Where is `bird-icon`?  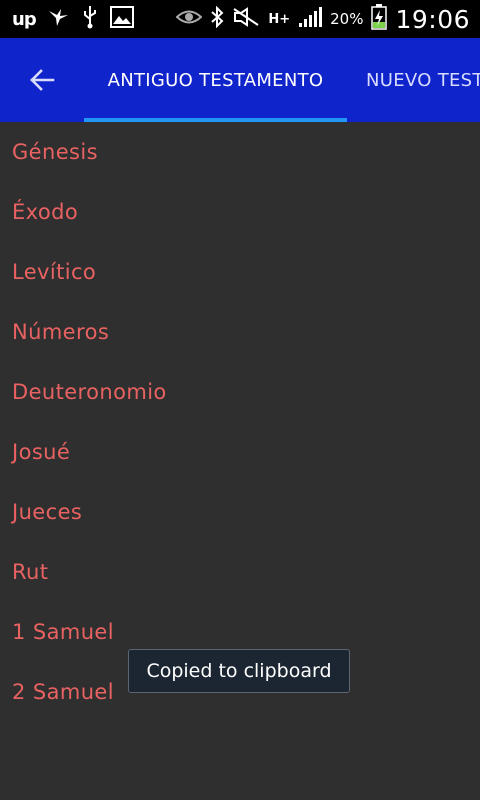
bird-icon is located at coordinates (59, 19).